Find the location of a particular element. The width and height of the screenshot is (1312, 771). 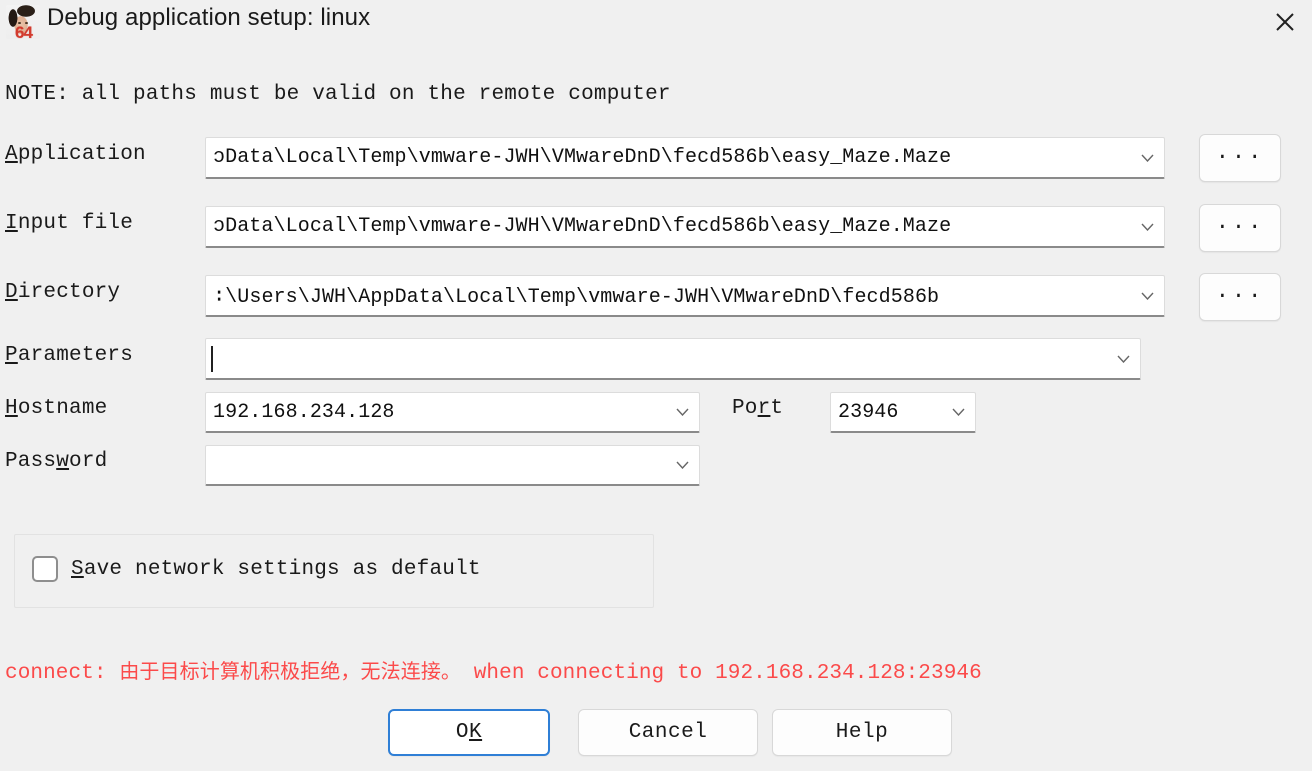

port-label: Port is located at coordinates (757, 408).